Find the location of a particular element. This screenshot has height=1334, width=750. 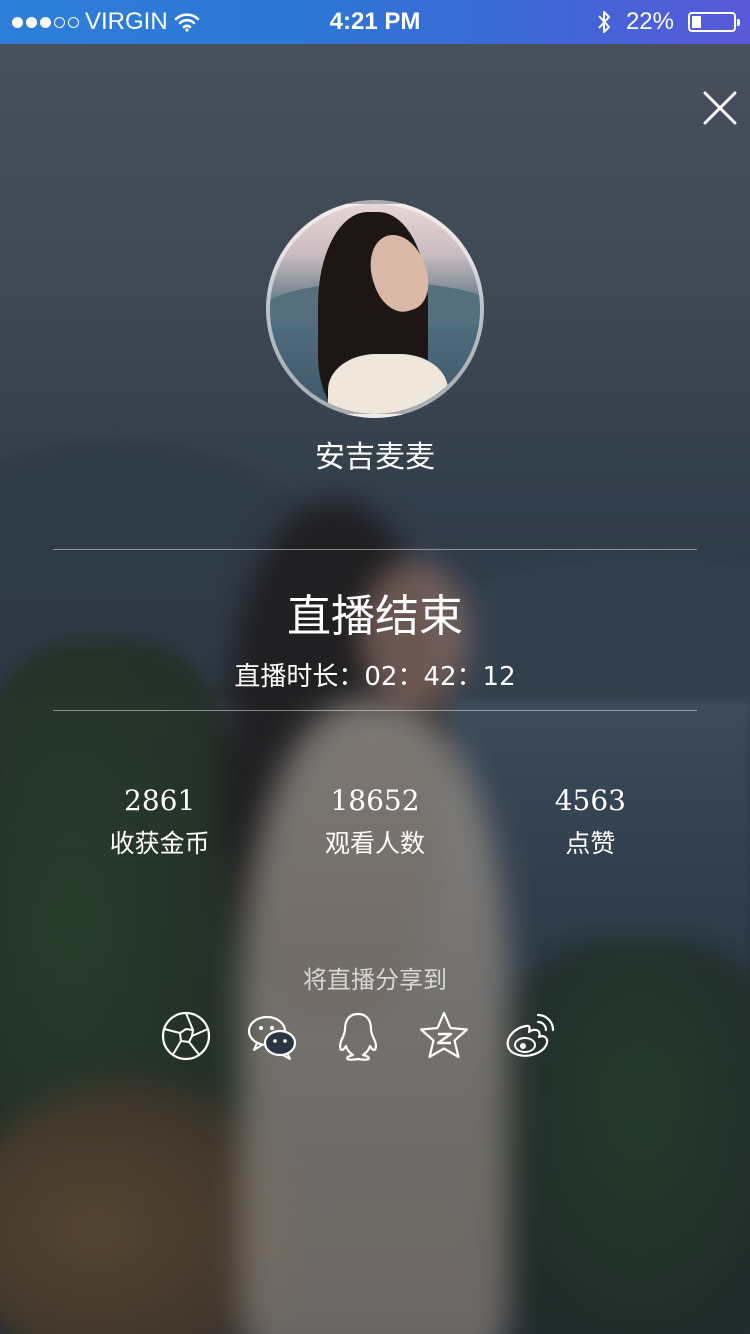

battery-icon is located at coordinates (714, 22).